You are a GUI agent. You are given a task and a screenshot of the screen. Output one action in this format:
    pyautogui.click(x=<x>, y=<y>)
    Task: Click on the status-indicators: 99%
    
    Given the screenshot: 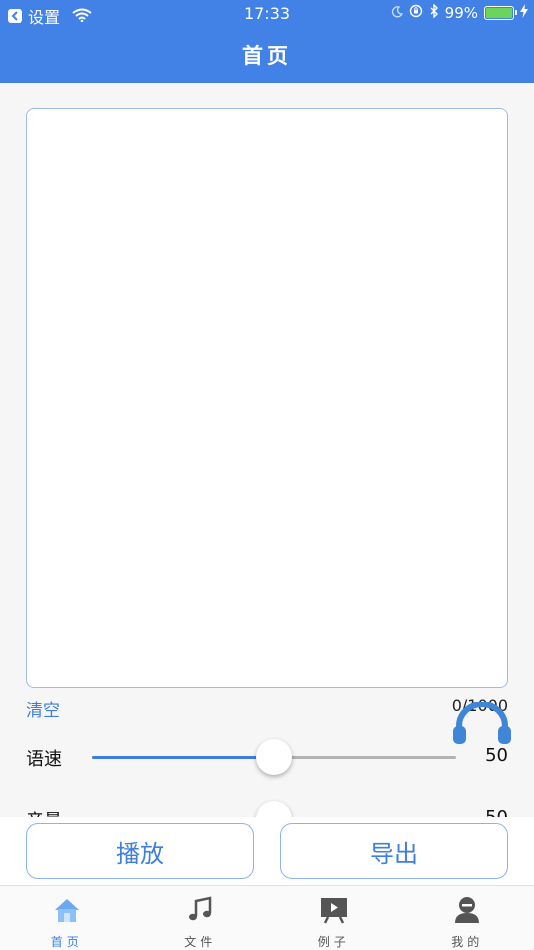 What is the action you would take?
    pyautogui.click(x=459, y=12)
    